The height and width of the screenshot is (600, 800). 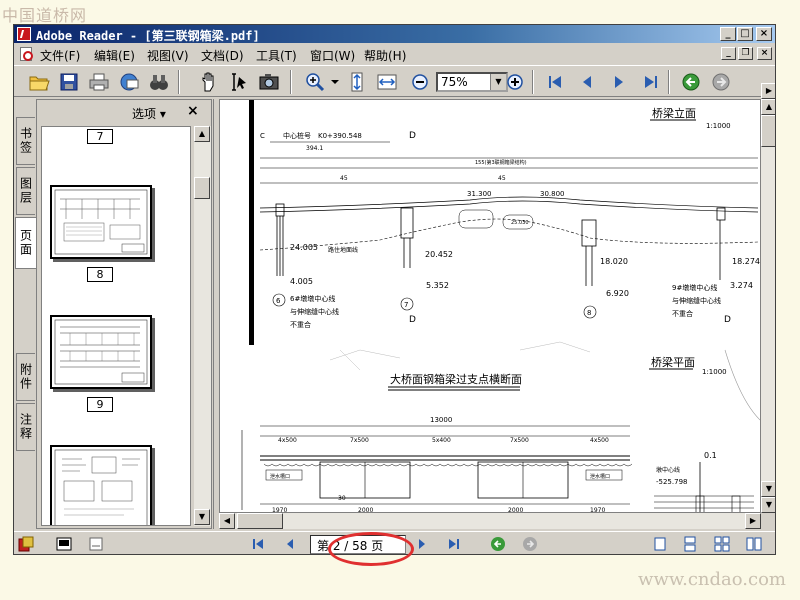 I want to click on continuous-facing-view-icon, so click(x=754, y=544).